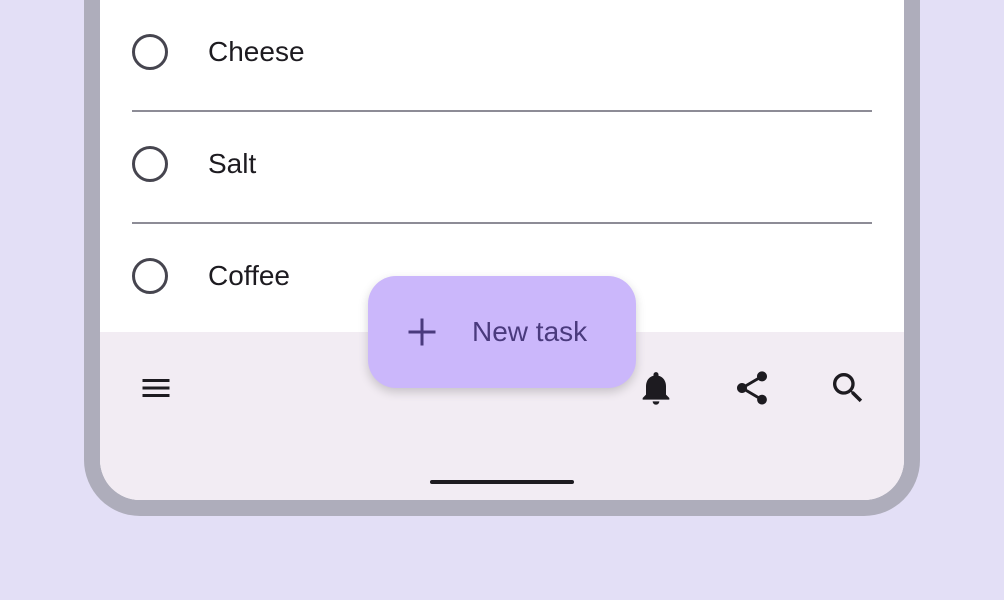 The image size is (1004, 600). I want to click on task-label: Cheese, so click(256, 51).